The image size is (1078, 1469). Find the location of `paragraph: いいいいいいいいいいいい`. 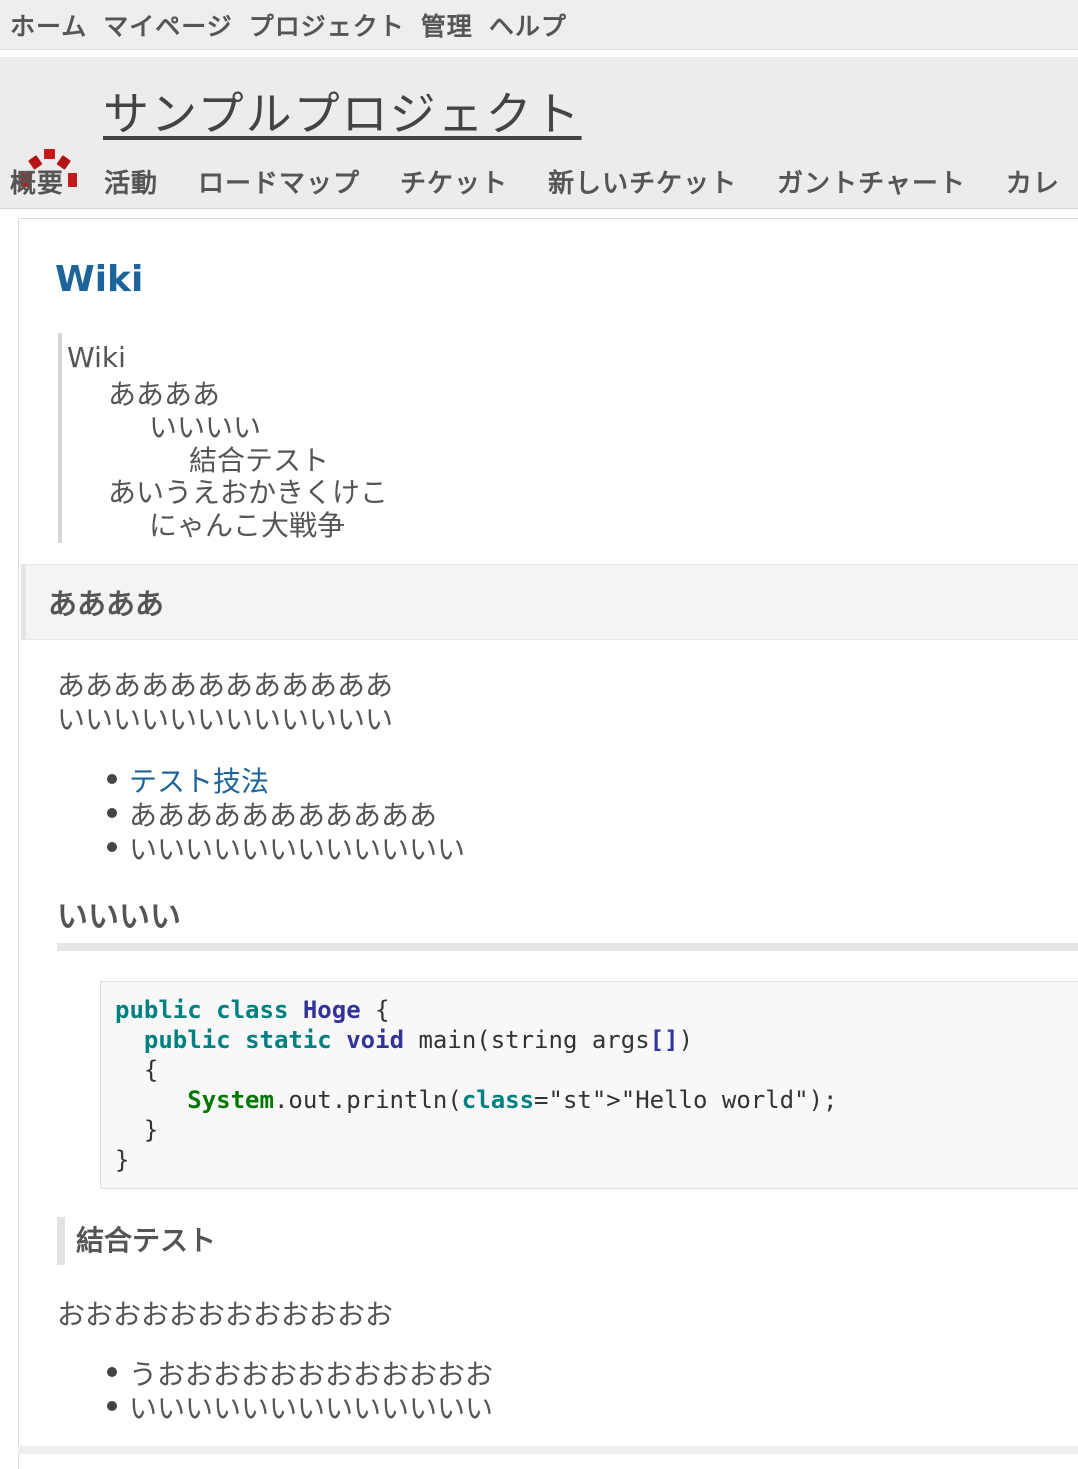

paragraph: いいいいいいいいいいいい is located at coordinates (225, 719).